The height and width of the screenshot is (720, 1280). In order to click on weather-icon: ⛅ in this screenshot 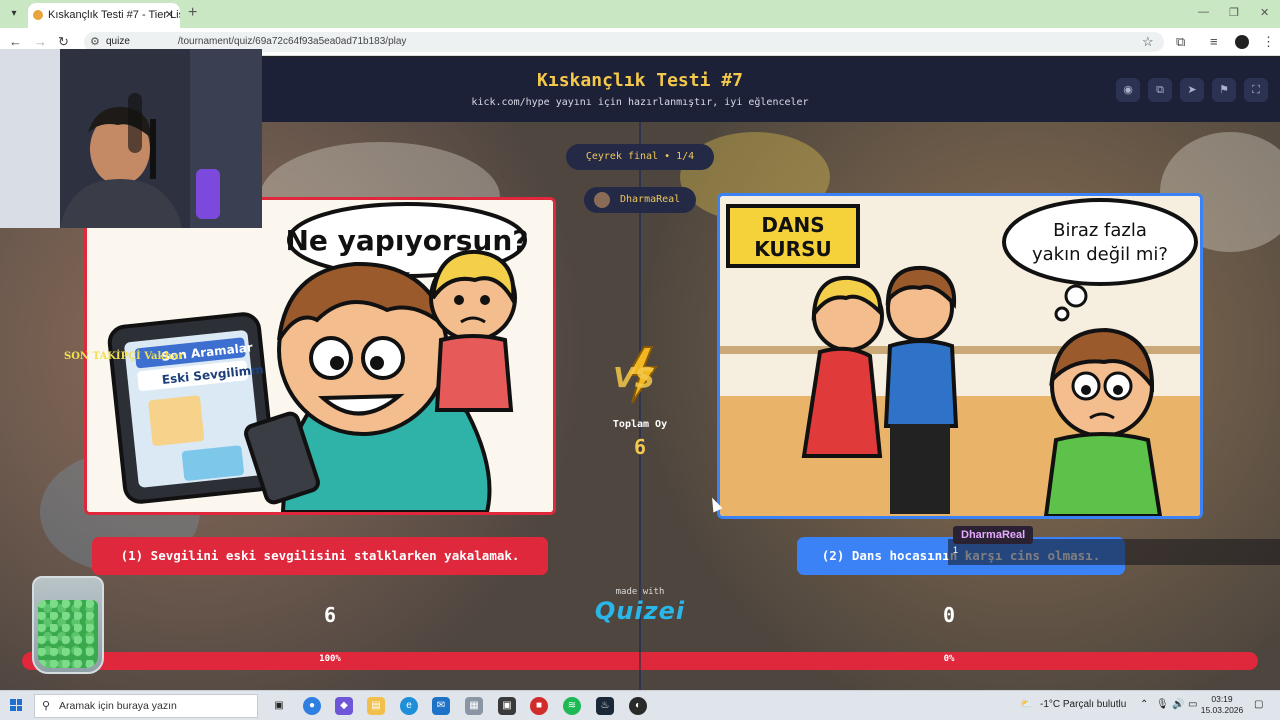, I will do `click(1026, 704)`.